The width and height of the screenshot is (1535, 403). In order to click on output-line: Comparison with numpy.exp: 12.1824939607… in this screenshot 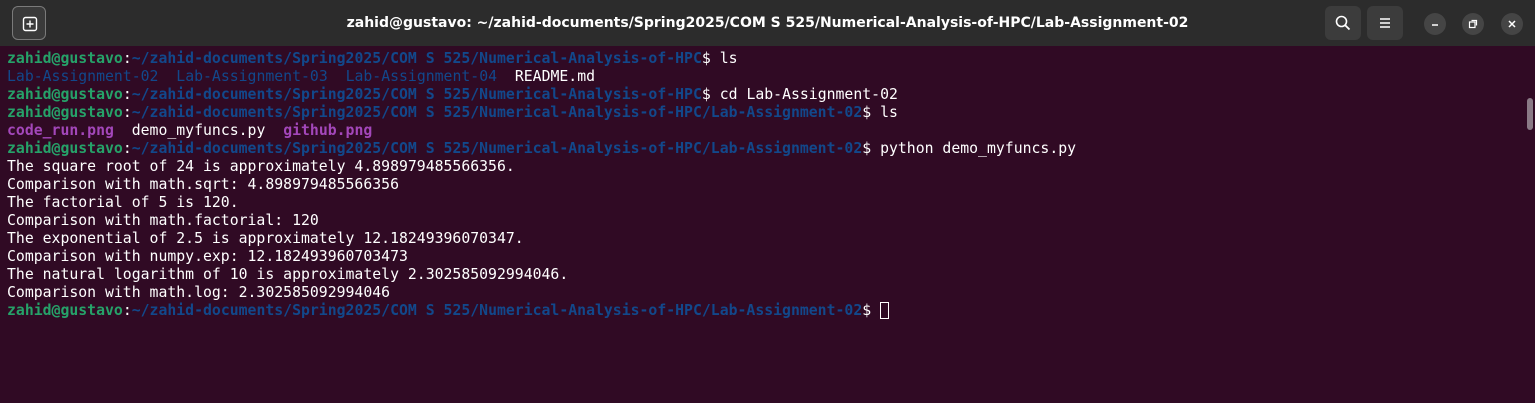, I will do `click(207, 256)`.